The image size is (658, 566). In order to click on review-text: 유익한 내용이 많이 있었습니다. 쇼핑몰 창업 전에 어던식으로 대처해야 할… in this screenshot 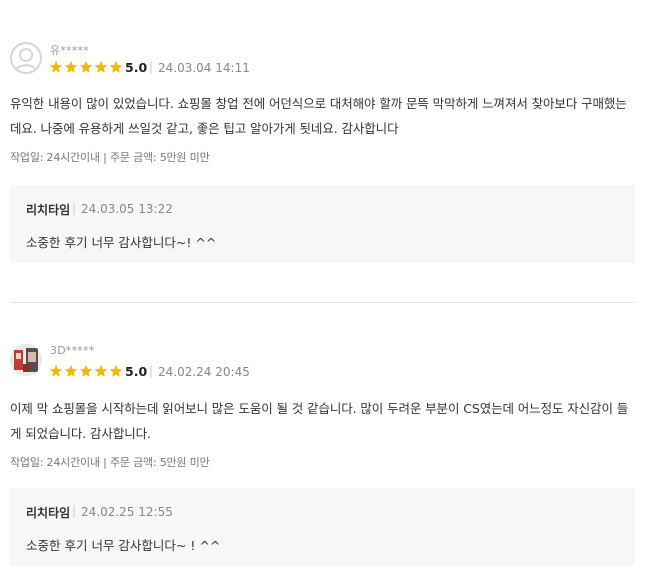, I will do `click(318, 116)`.